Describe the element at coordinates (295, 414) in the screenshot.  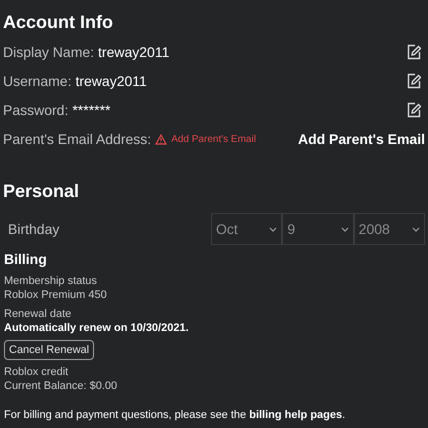
I see `billing-help-link: billing help pages` at that location.